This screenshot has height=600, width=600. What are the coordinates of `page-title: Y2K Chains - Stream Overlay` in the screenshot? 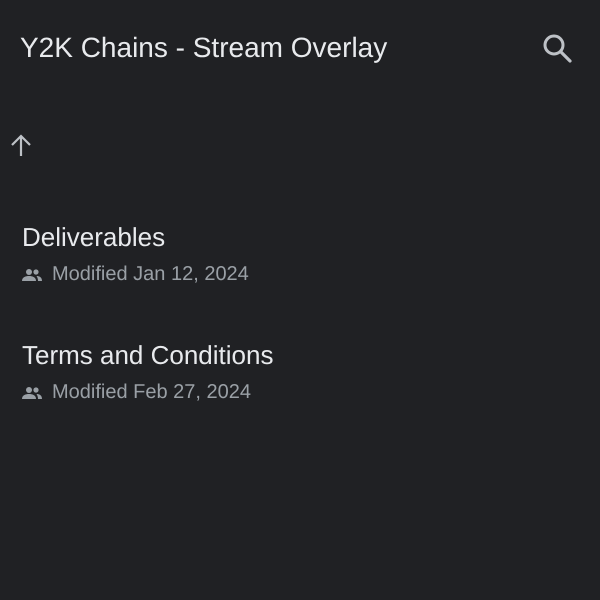 It's located at (204, 48).